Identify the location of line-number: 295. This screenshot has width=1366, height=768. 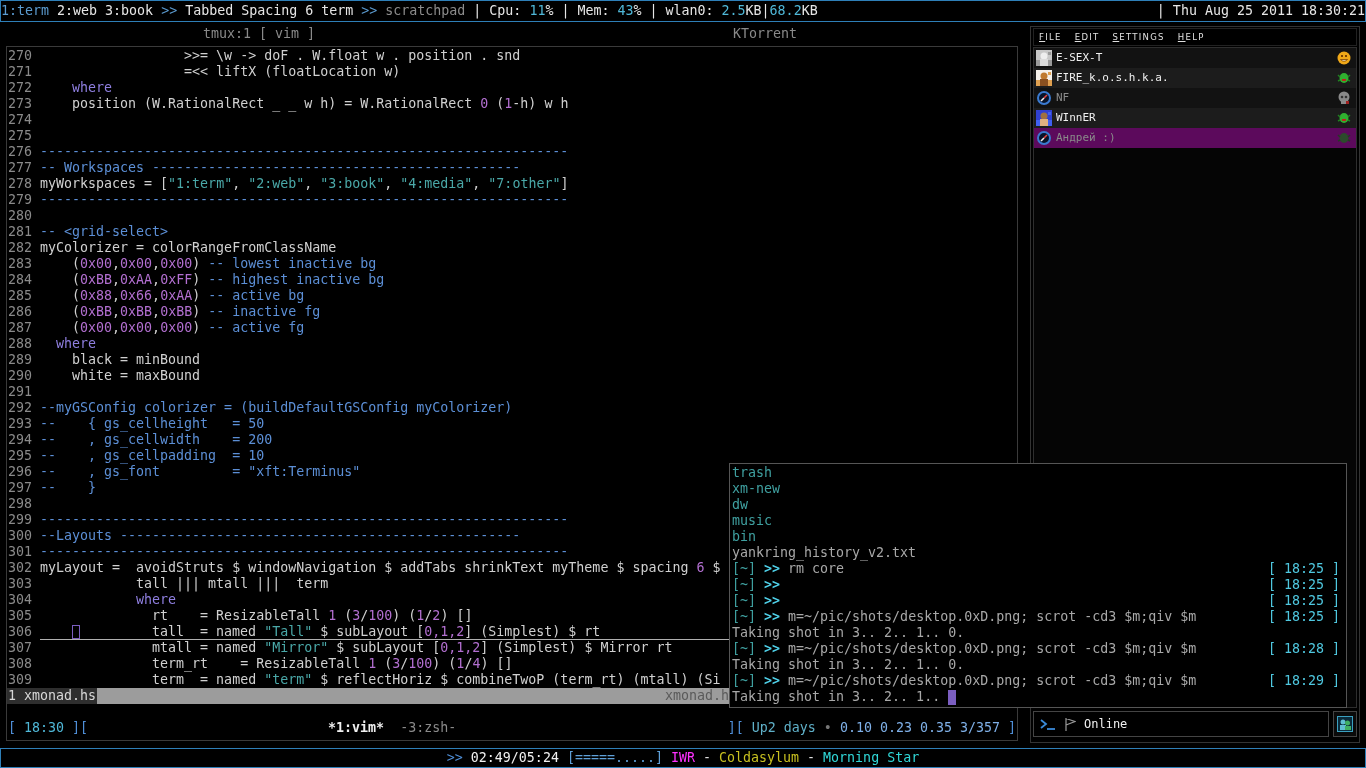
(20, 456).